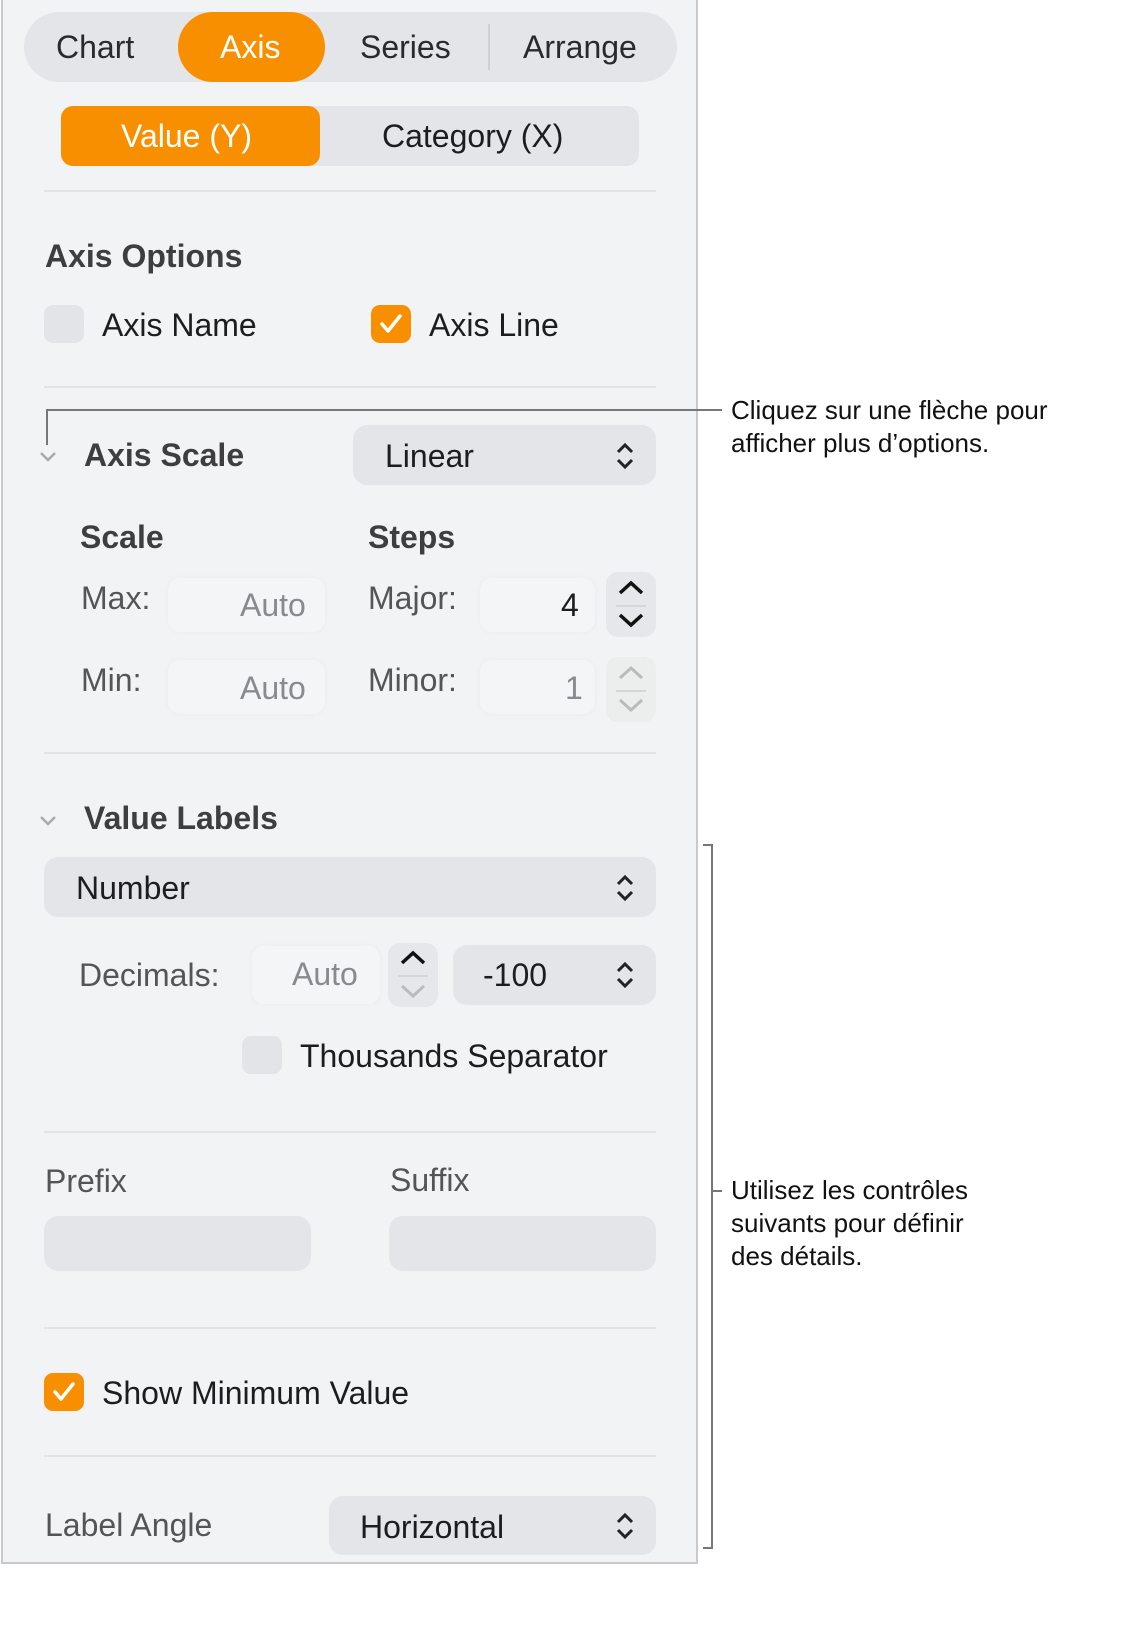 The height and width of the screenshot is (1626, 1129). I want to click on axis-scale-value: Linear, so click(429, 456).